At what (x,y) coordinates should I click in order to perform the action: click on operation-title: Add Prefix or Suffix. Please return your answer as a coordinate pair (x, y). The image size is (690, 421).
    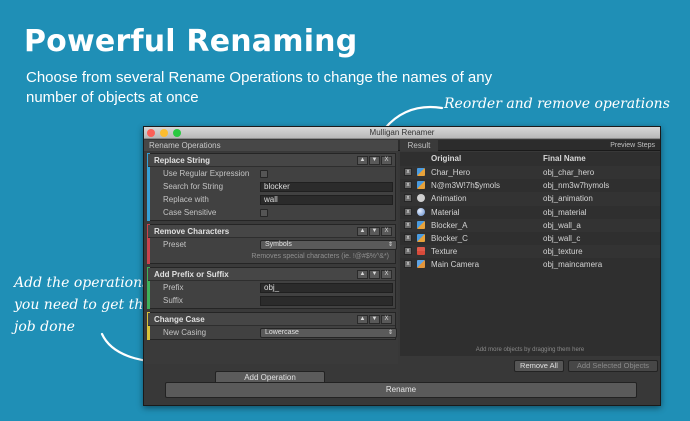
    Looking at the image, I should click on (191, 274).